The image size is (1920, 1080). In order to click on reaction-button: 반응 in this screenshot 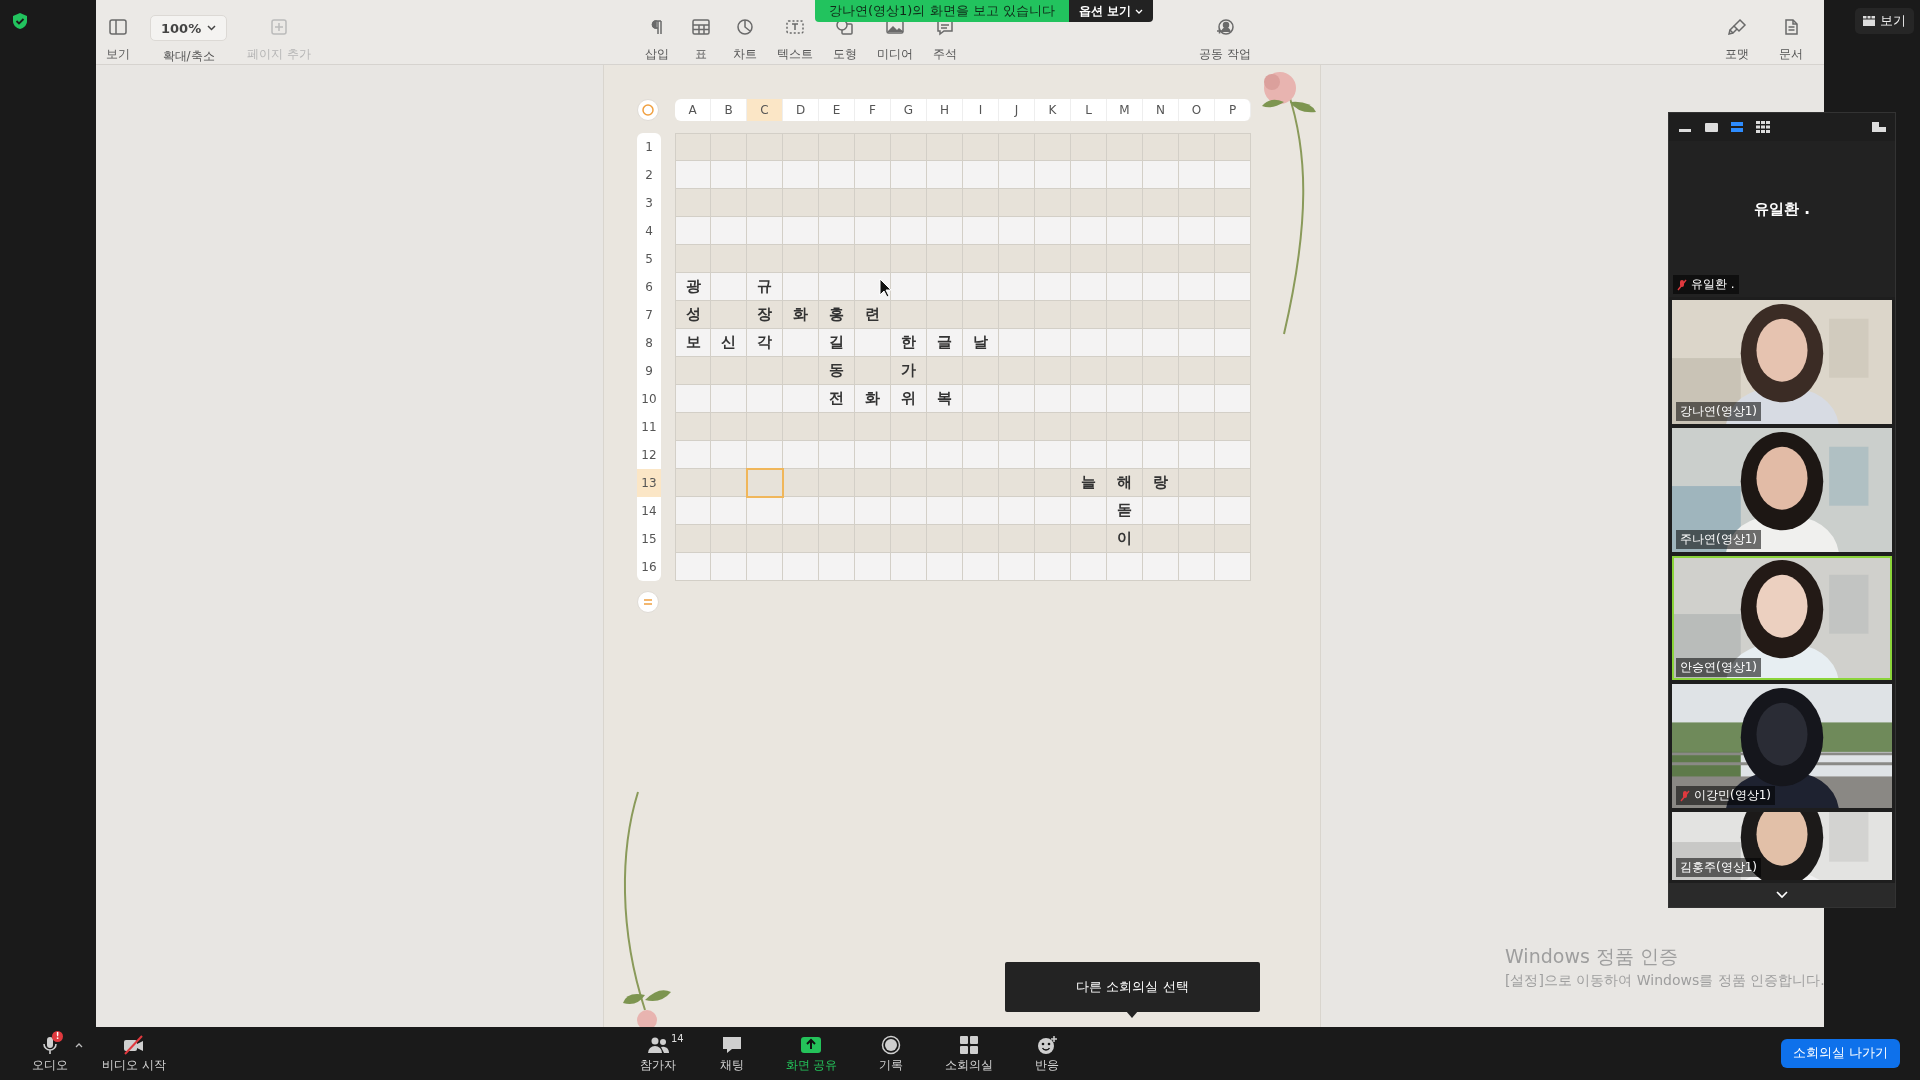, I will do `click(1047, 1053)`.